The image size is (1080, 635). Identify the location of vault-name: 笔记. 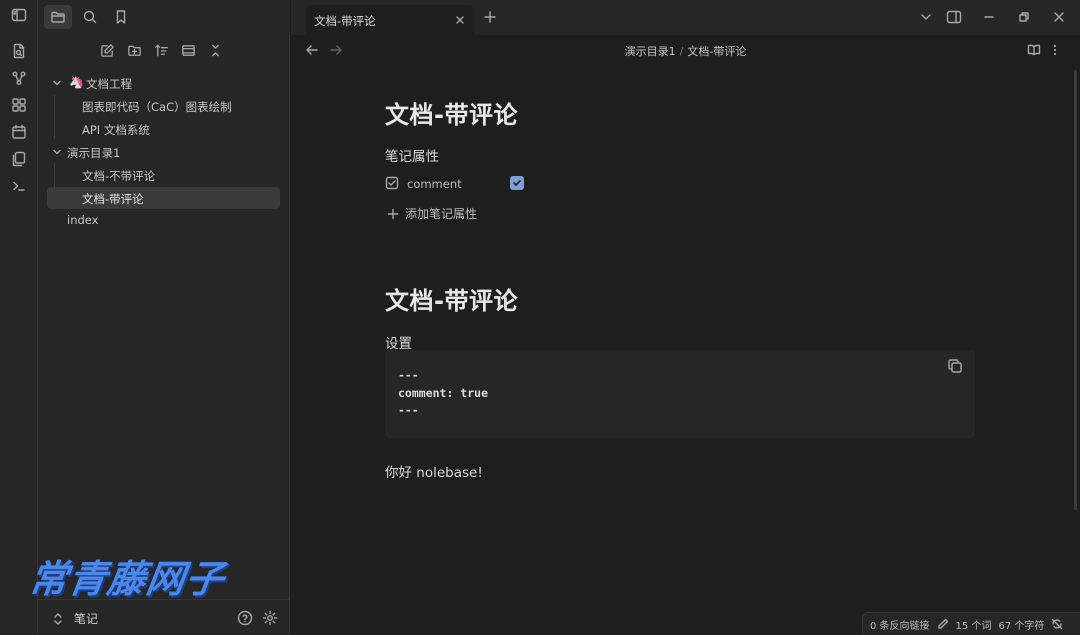
(86, 619).